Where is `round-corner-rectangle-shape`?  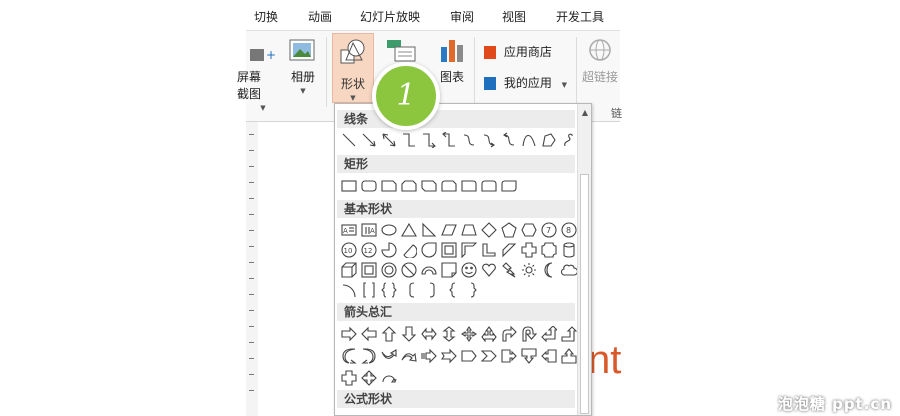
round-corner-rectangle-shape is located at coordinates (469, 186).